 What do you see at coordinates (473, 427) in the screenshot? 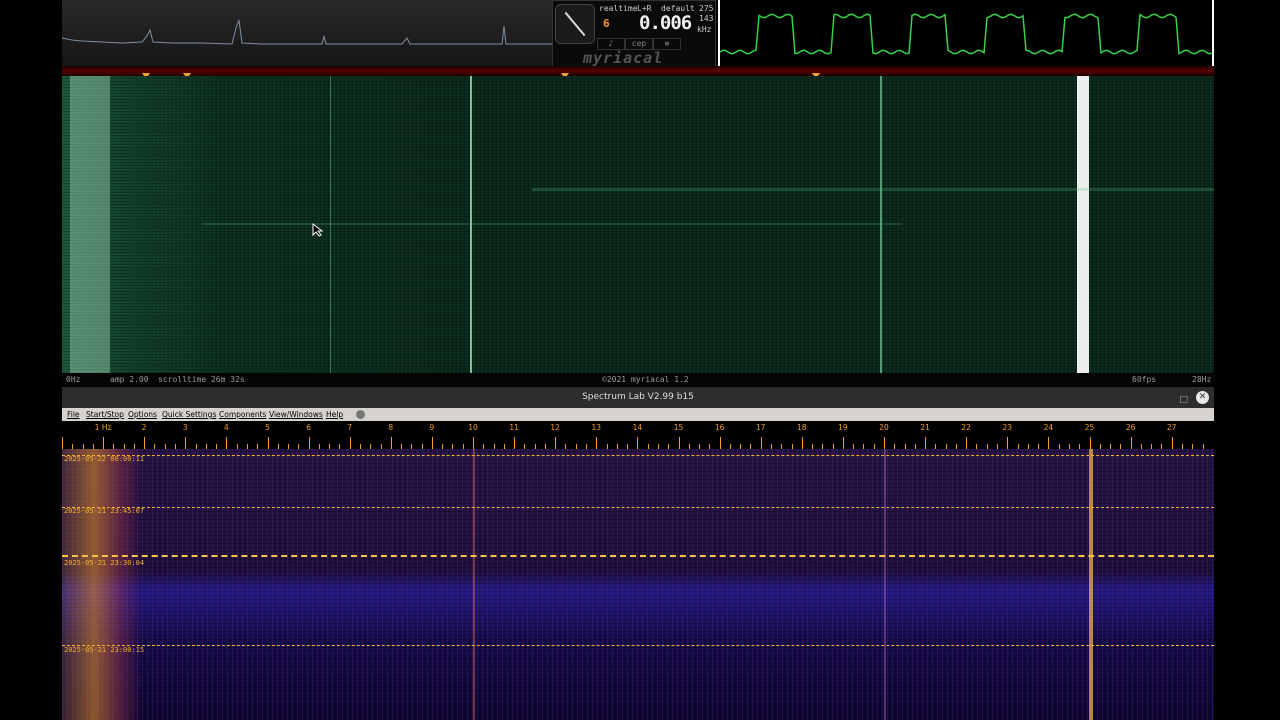
I see `scale-label: 10` at bounding box center [473, 427].